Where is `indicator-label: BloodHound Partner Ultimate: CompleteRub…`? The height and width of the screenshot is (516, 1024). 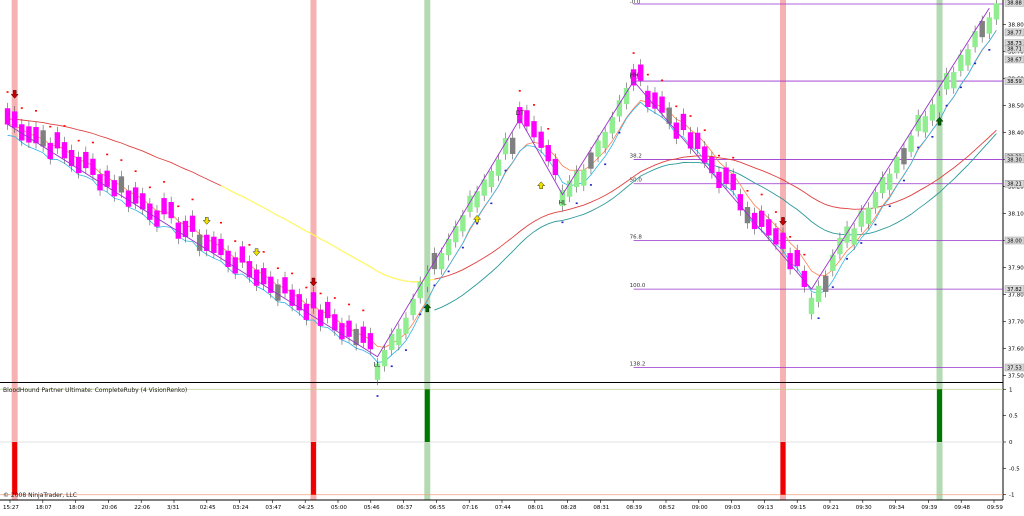 indicator-label: BloodHound Partner Ultimate: CompleteRub… is located at coordinates (95, 390).